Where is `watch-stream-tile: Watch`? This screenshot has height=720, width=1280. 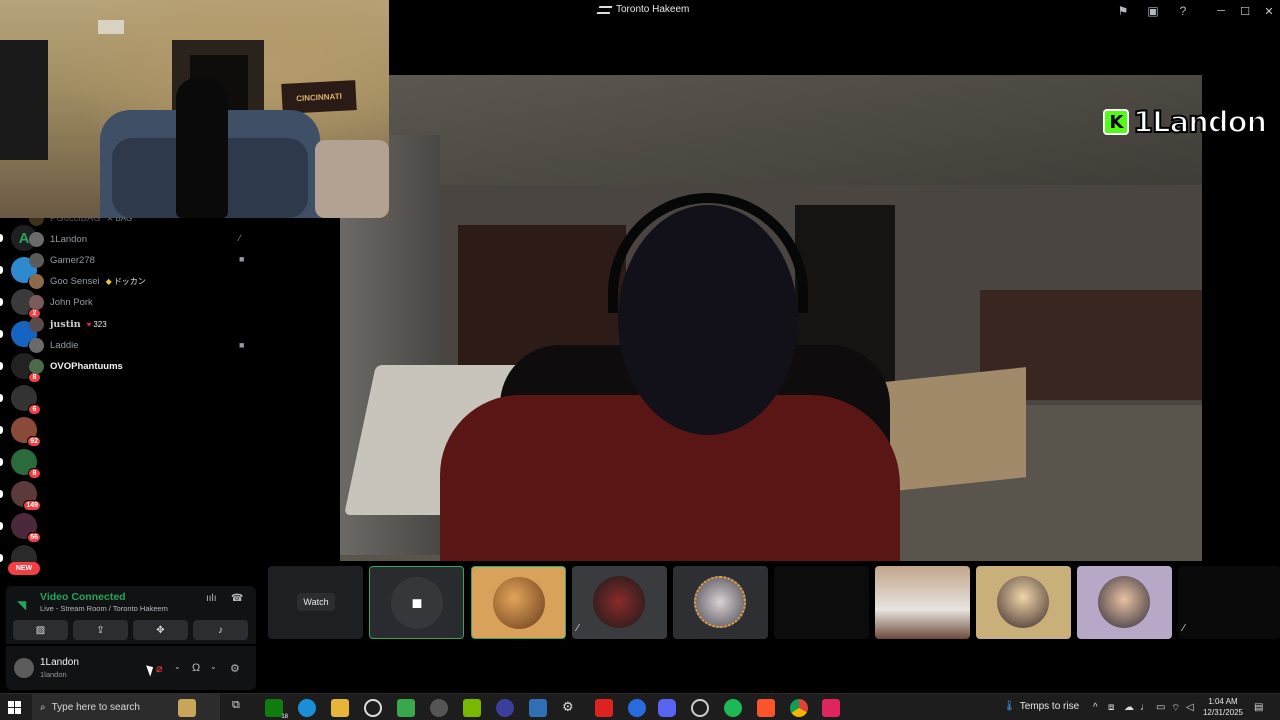
watch-stream-tile: Watch is located at coordinates (315, 602).